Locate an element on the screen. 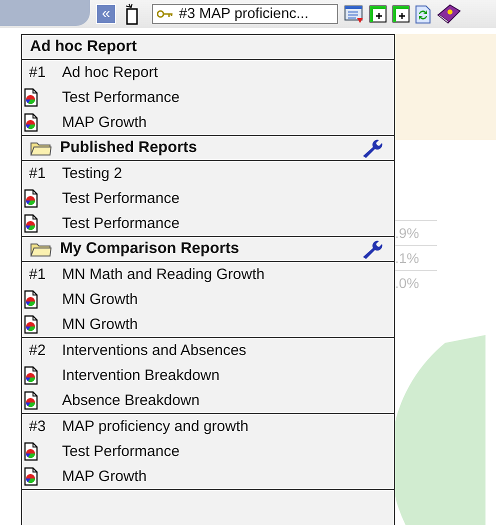 The height and width of the screenshot is (525, 496). percentage-text: .9% is located at coordinates (416, 233).